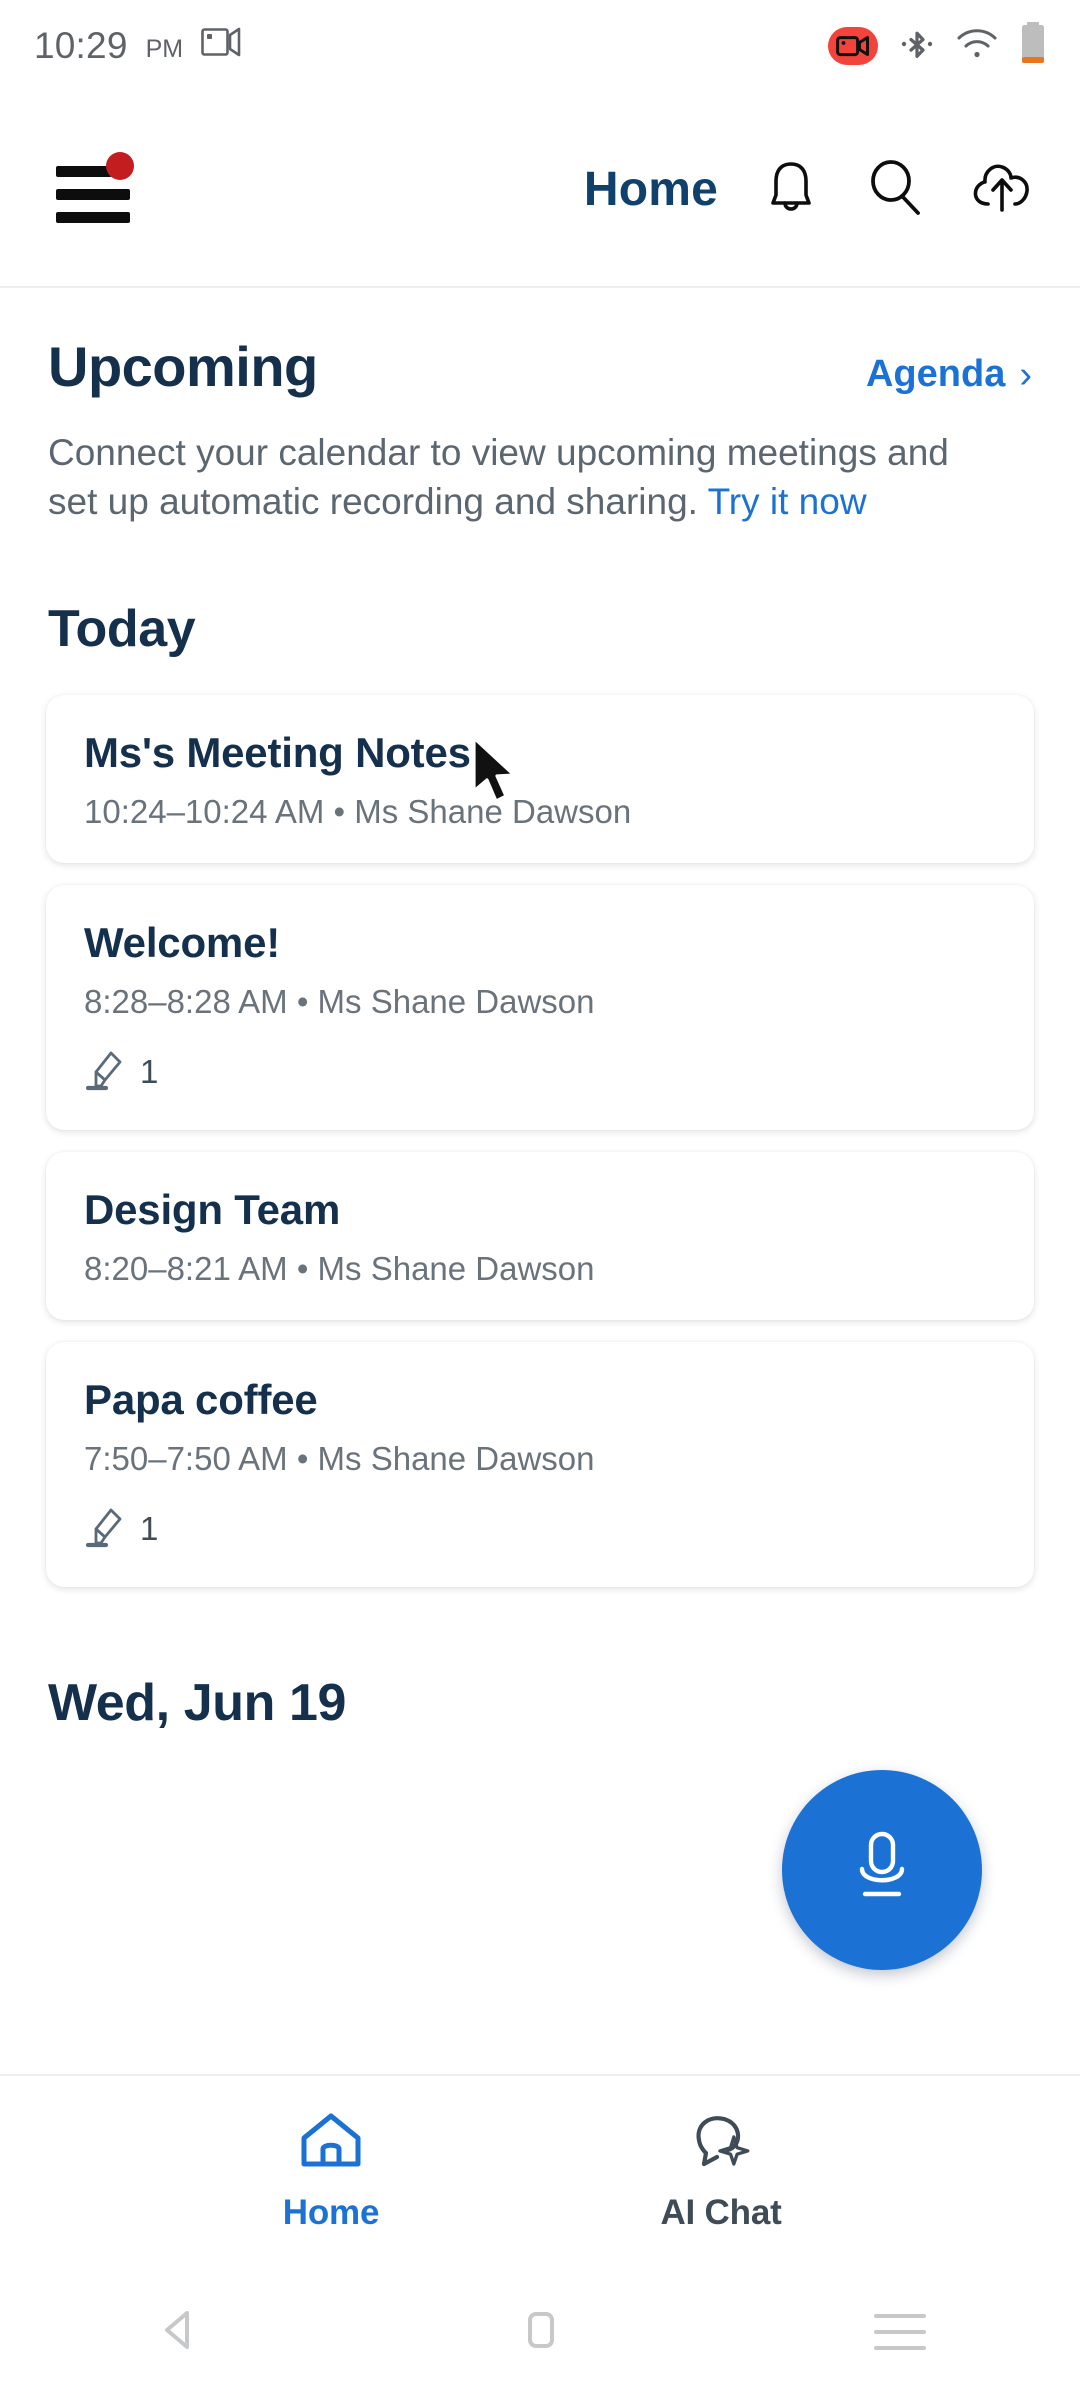  I want to click on meeting-subtitle: 8:20–8:21 AM • Ms Shane Dawson, so click(339, 1268).